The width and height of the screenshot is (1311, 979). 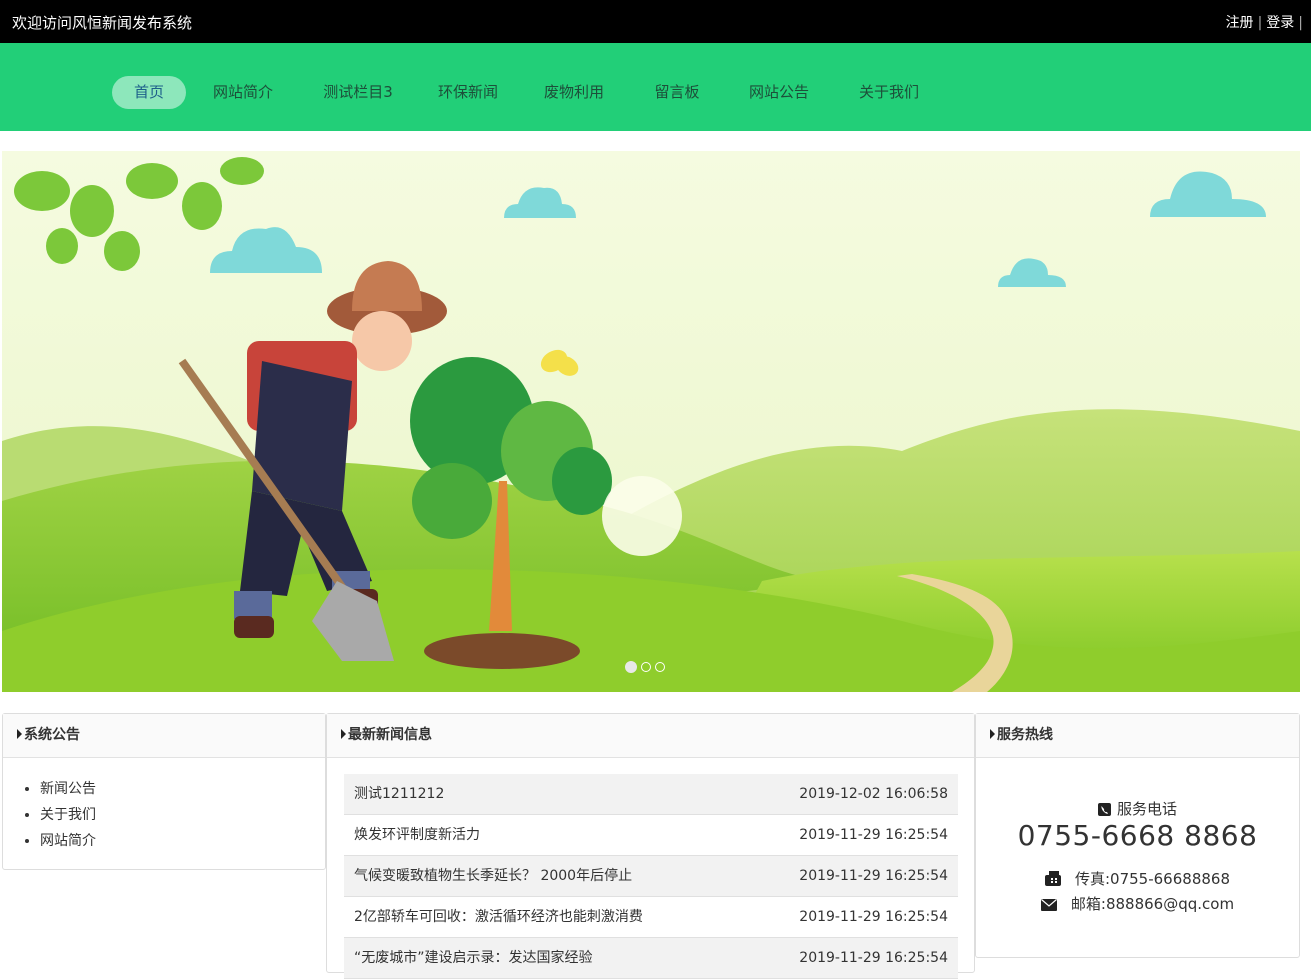 What do you see at coordinates (873, 794) in the screenshot?
I see `news-date: 2019-12-02 16:06:58` at bounding box center [873, 794].